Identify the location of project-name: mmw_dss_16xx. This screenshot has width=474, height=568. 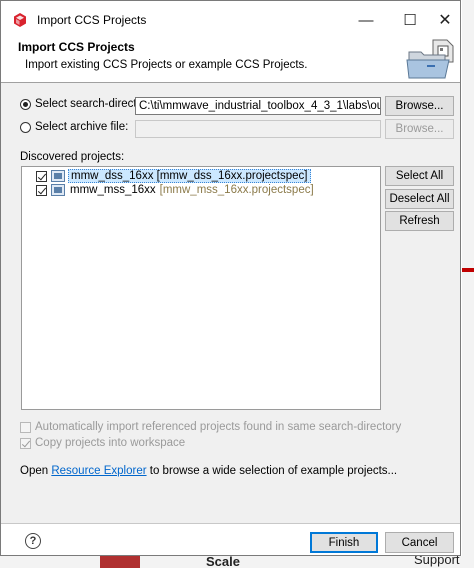
(112, 176).